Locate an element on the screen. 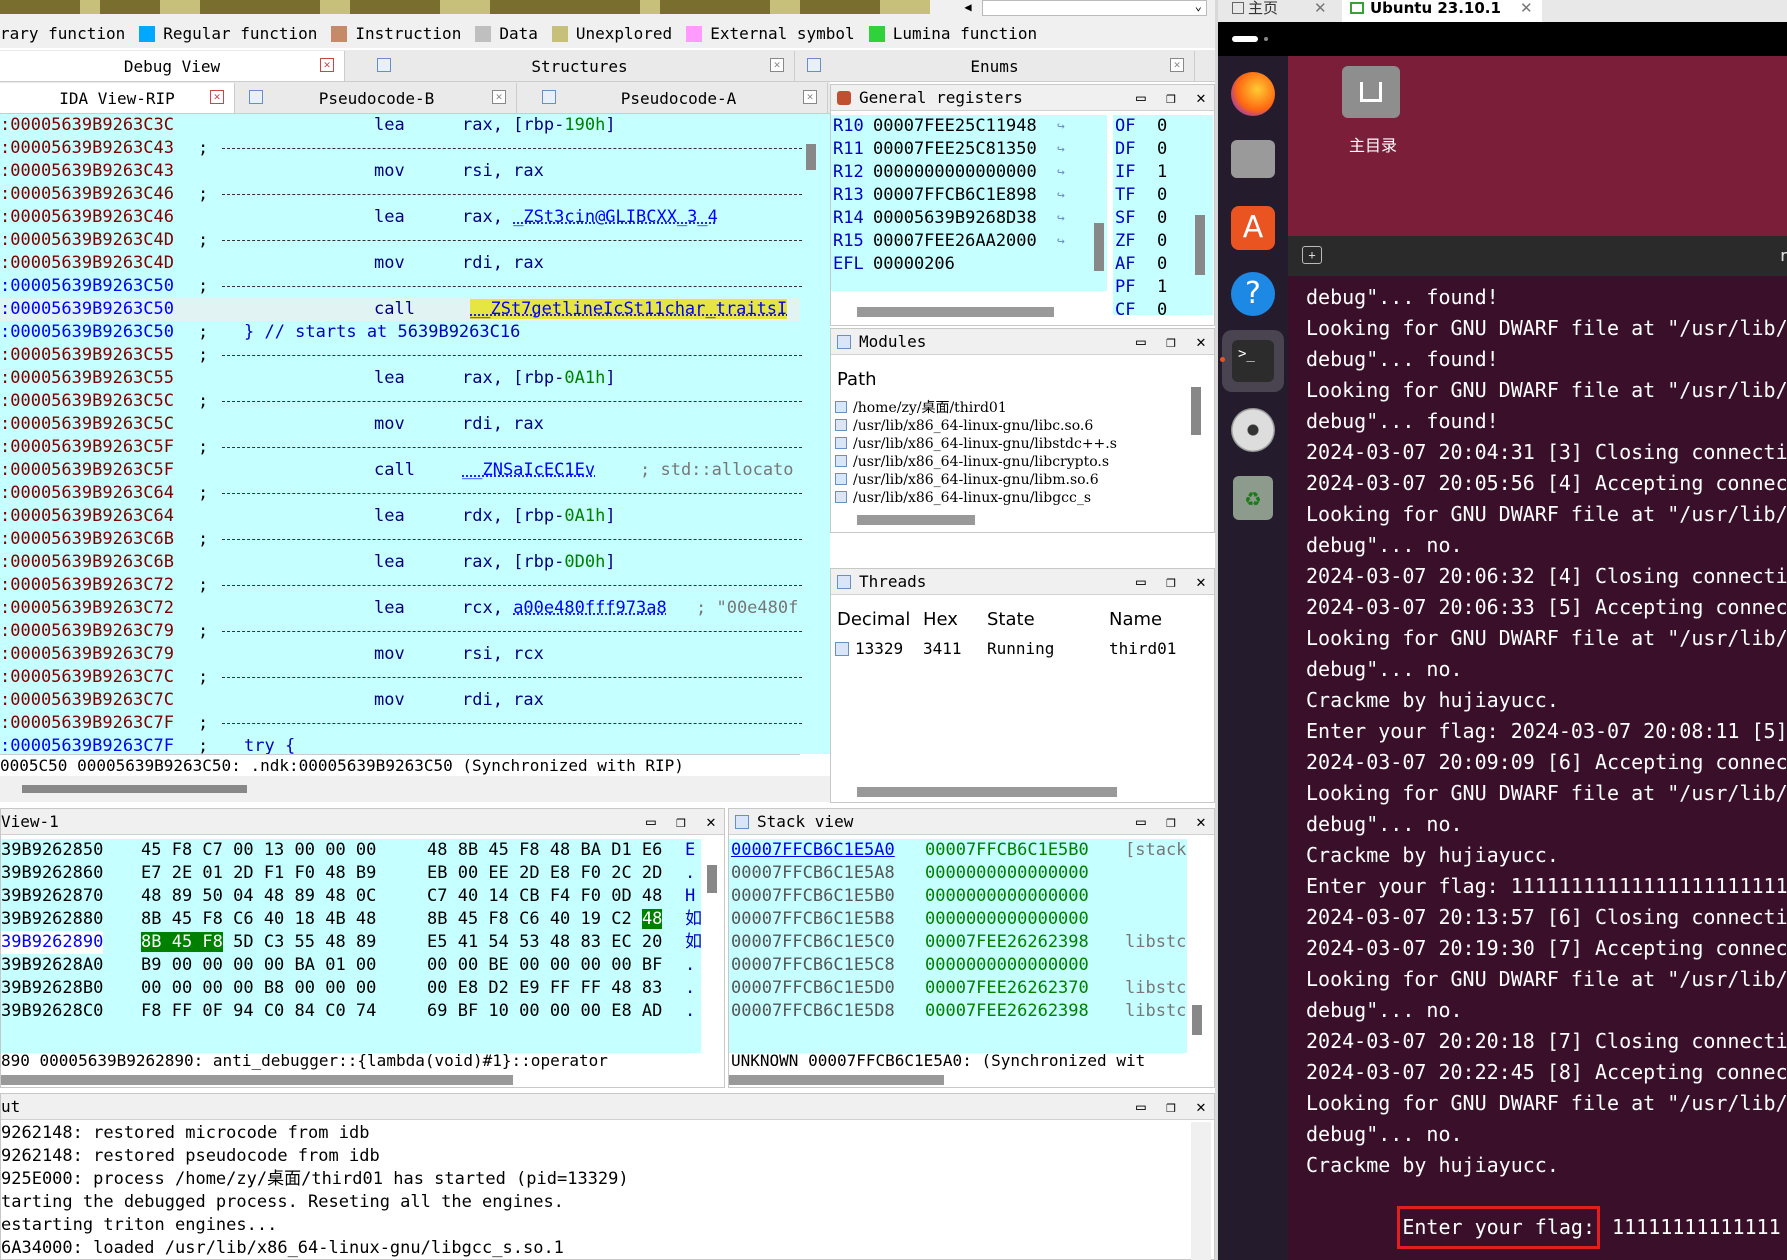 This screenshot has height=1260, width=1787. stack-value: 00007FFCB6C1E5B0 is located at coordinates (1007, 850).